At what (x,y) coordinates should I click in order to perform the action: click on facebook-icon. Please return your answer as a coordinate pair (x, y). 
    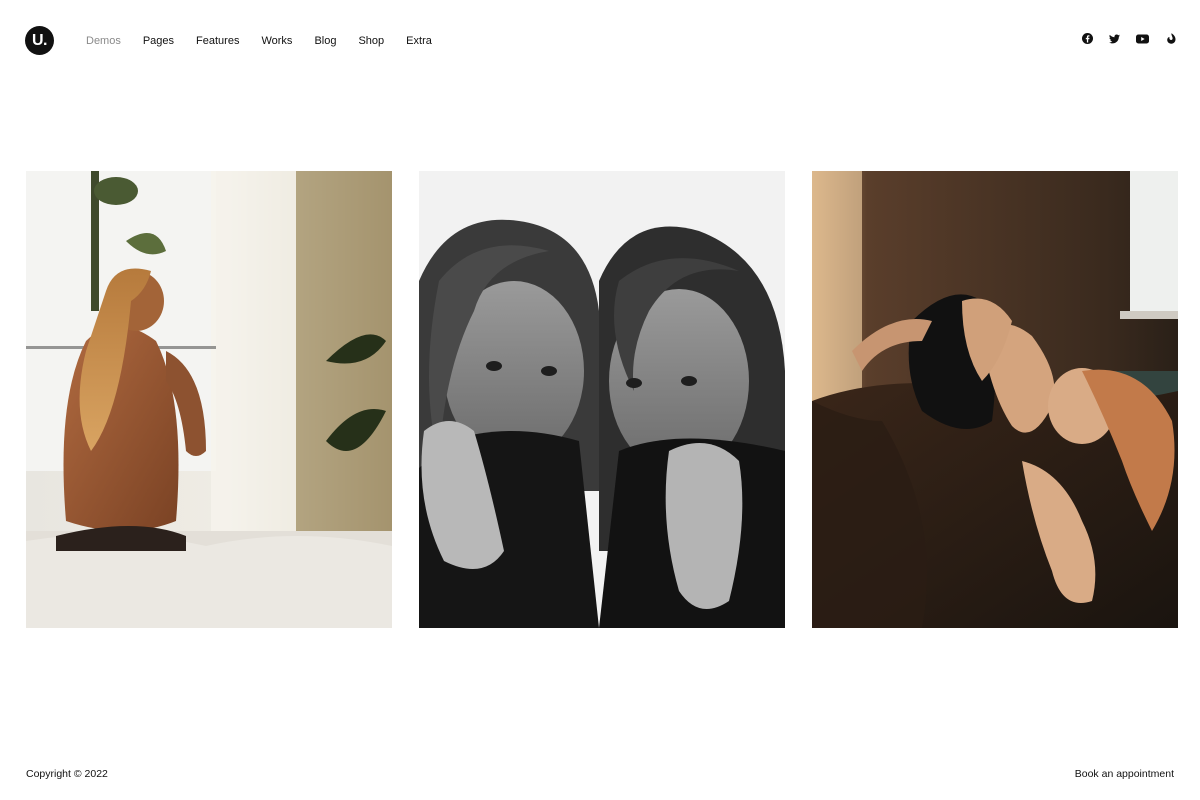
    Looking at the image, I should click on (1087, 38).